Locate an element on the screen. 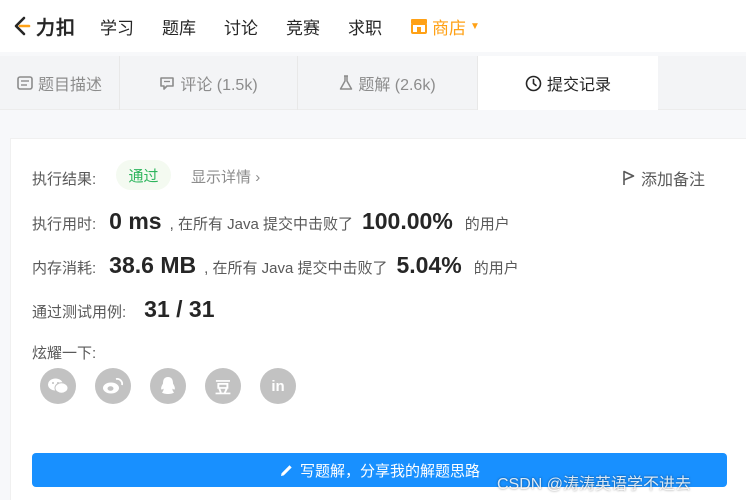 This screenshot has height=500, width=746. runtime-suffix: 的用户 is located at coordinates (487, 224).